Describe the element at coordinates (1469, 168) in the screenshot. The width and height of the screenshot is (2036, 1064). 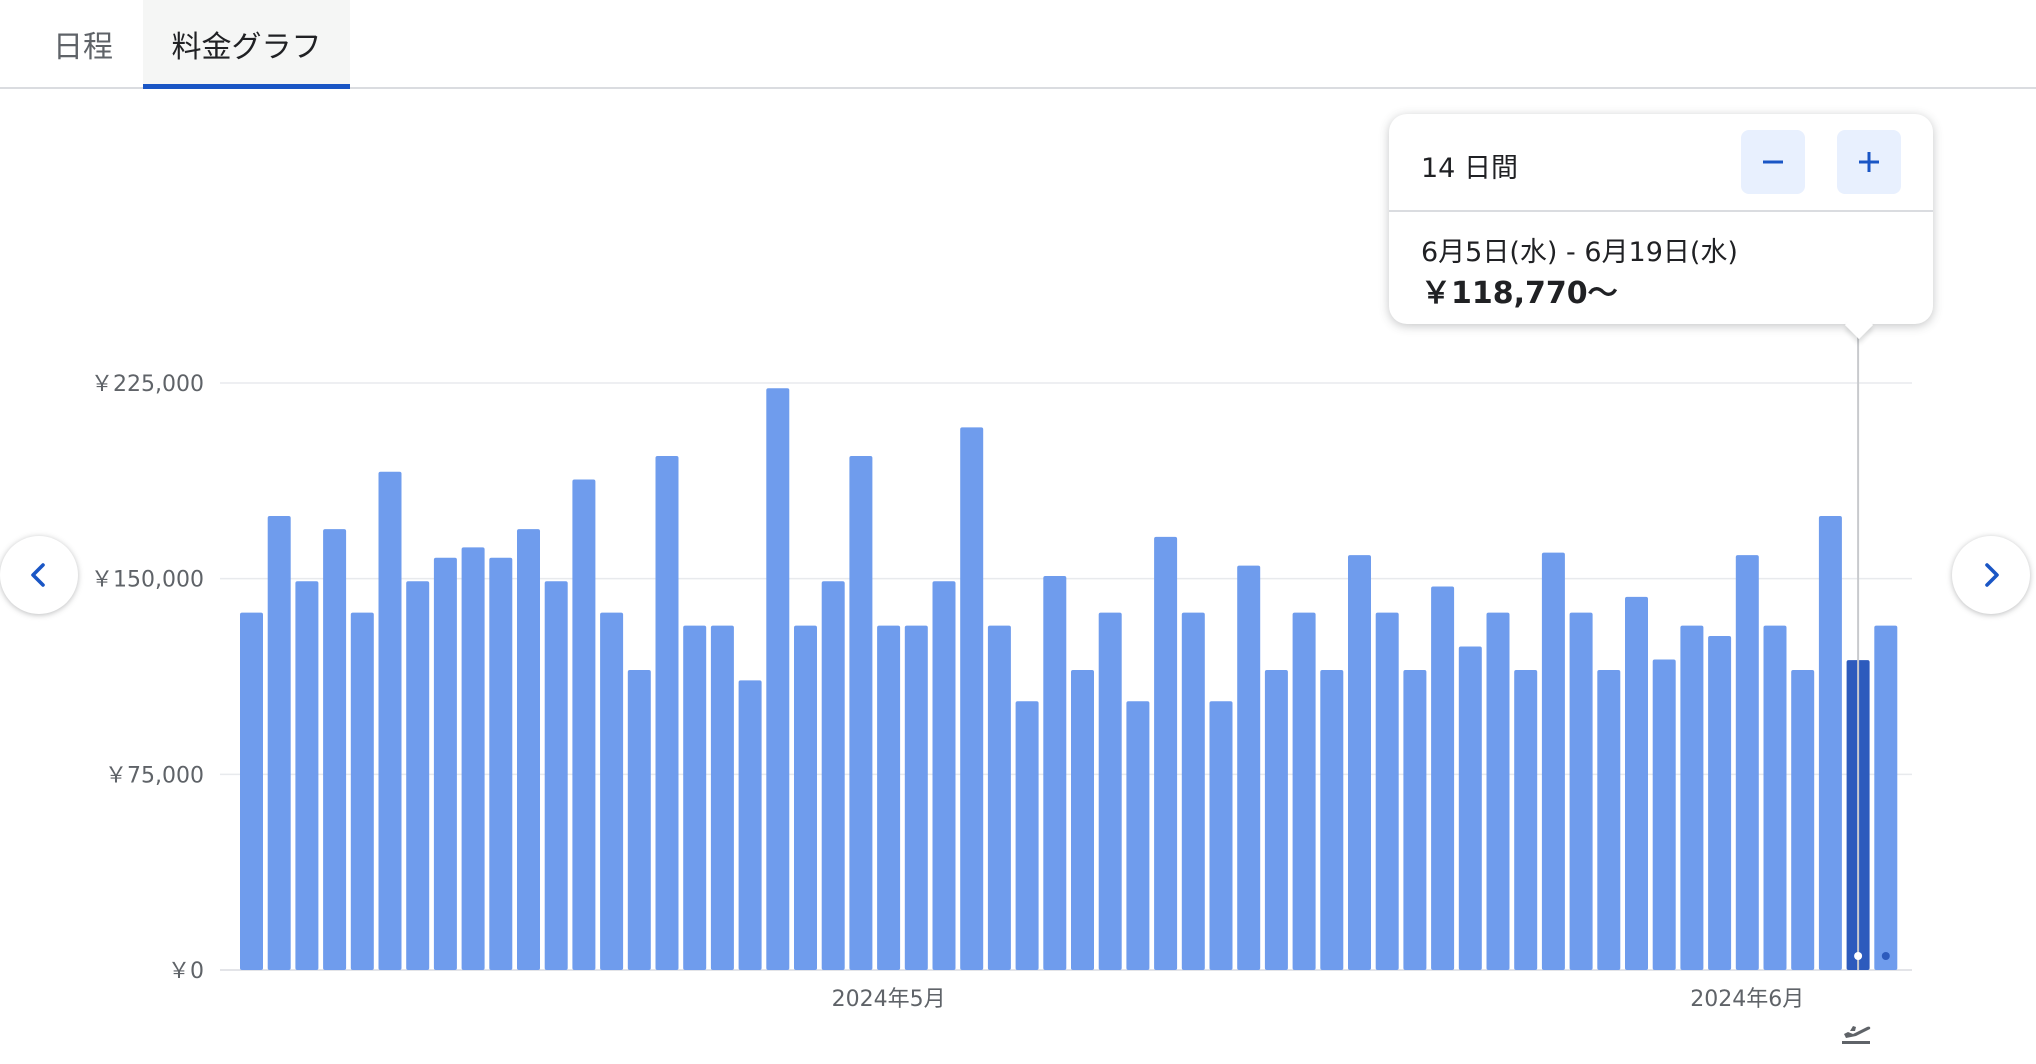
I see `trip-duration: 14 日間` at that location.